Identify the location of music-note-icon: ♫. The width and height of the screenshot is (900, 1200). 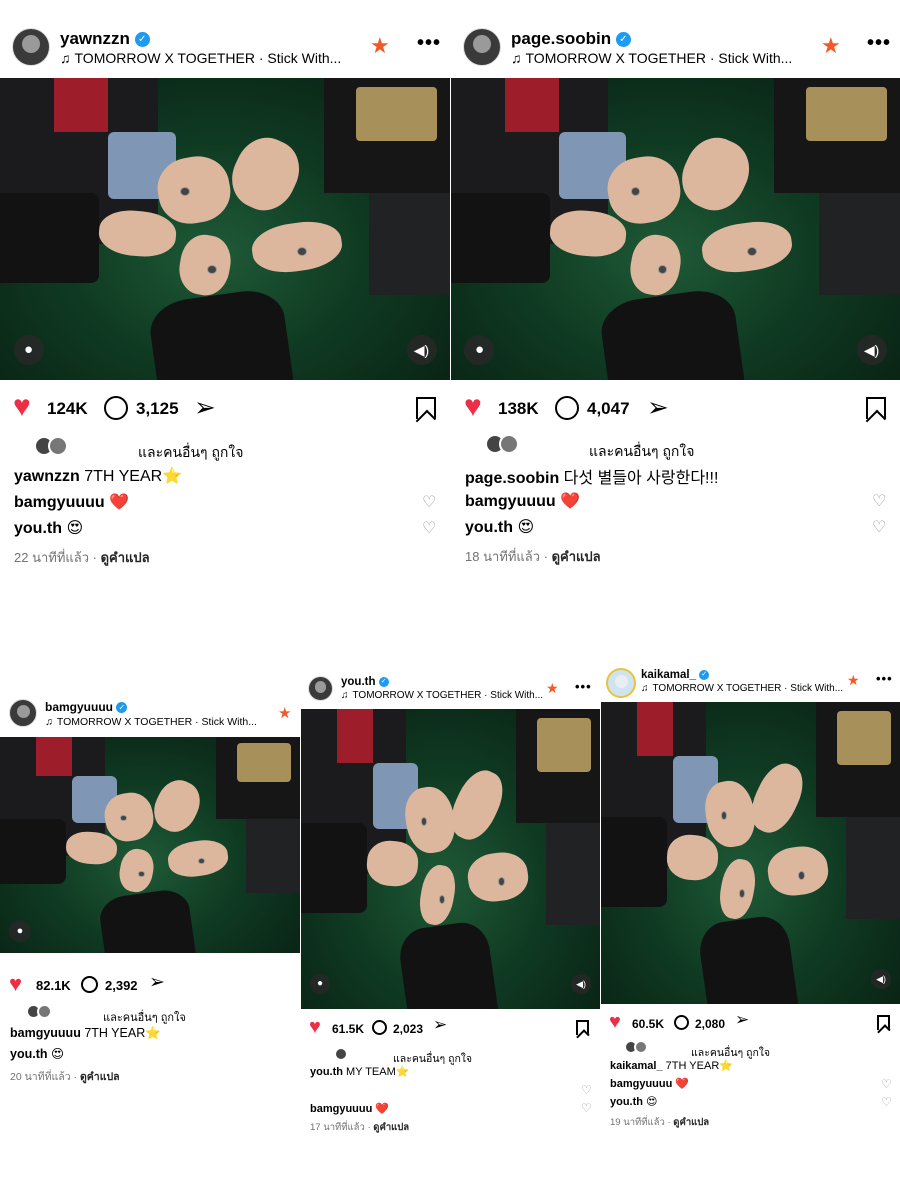
(345, 695).